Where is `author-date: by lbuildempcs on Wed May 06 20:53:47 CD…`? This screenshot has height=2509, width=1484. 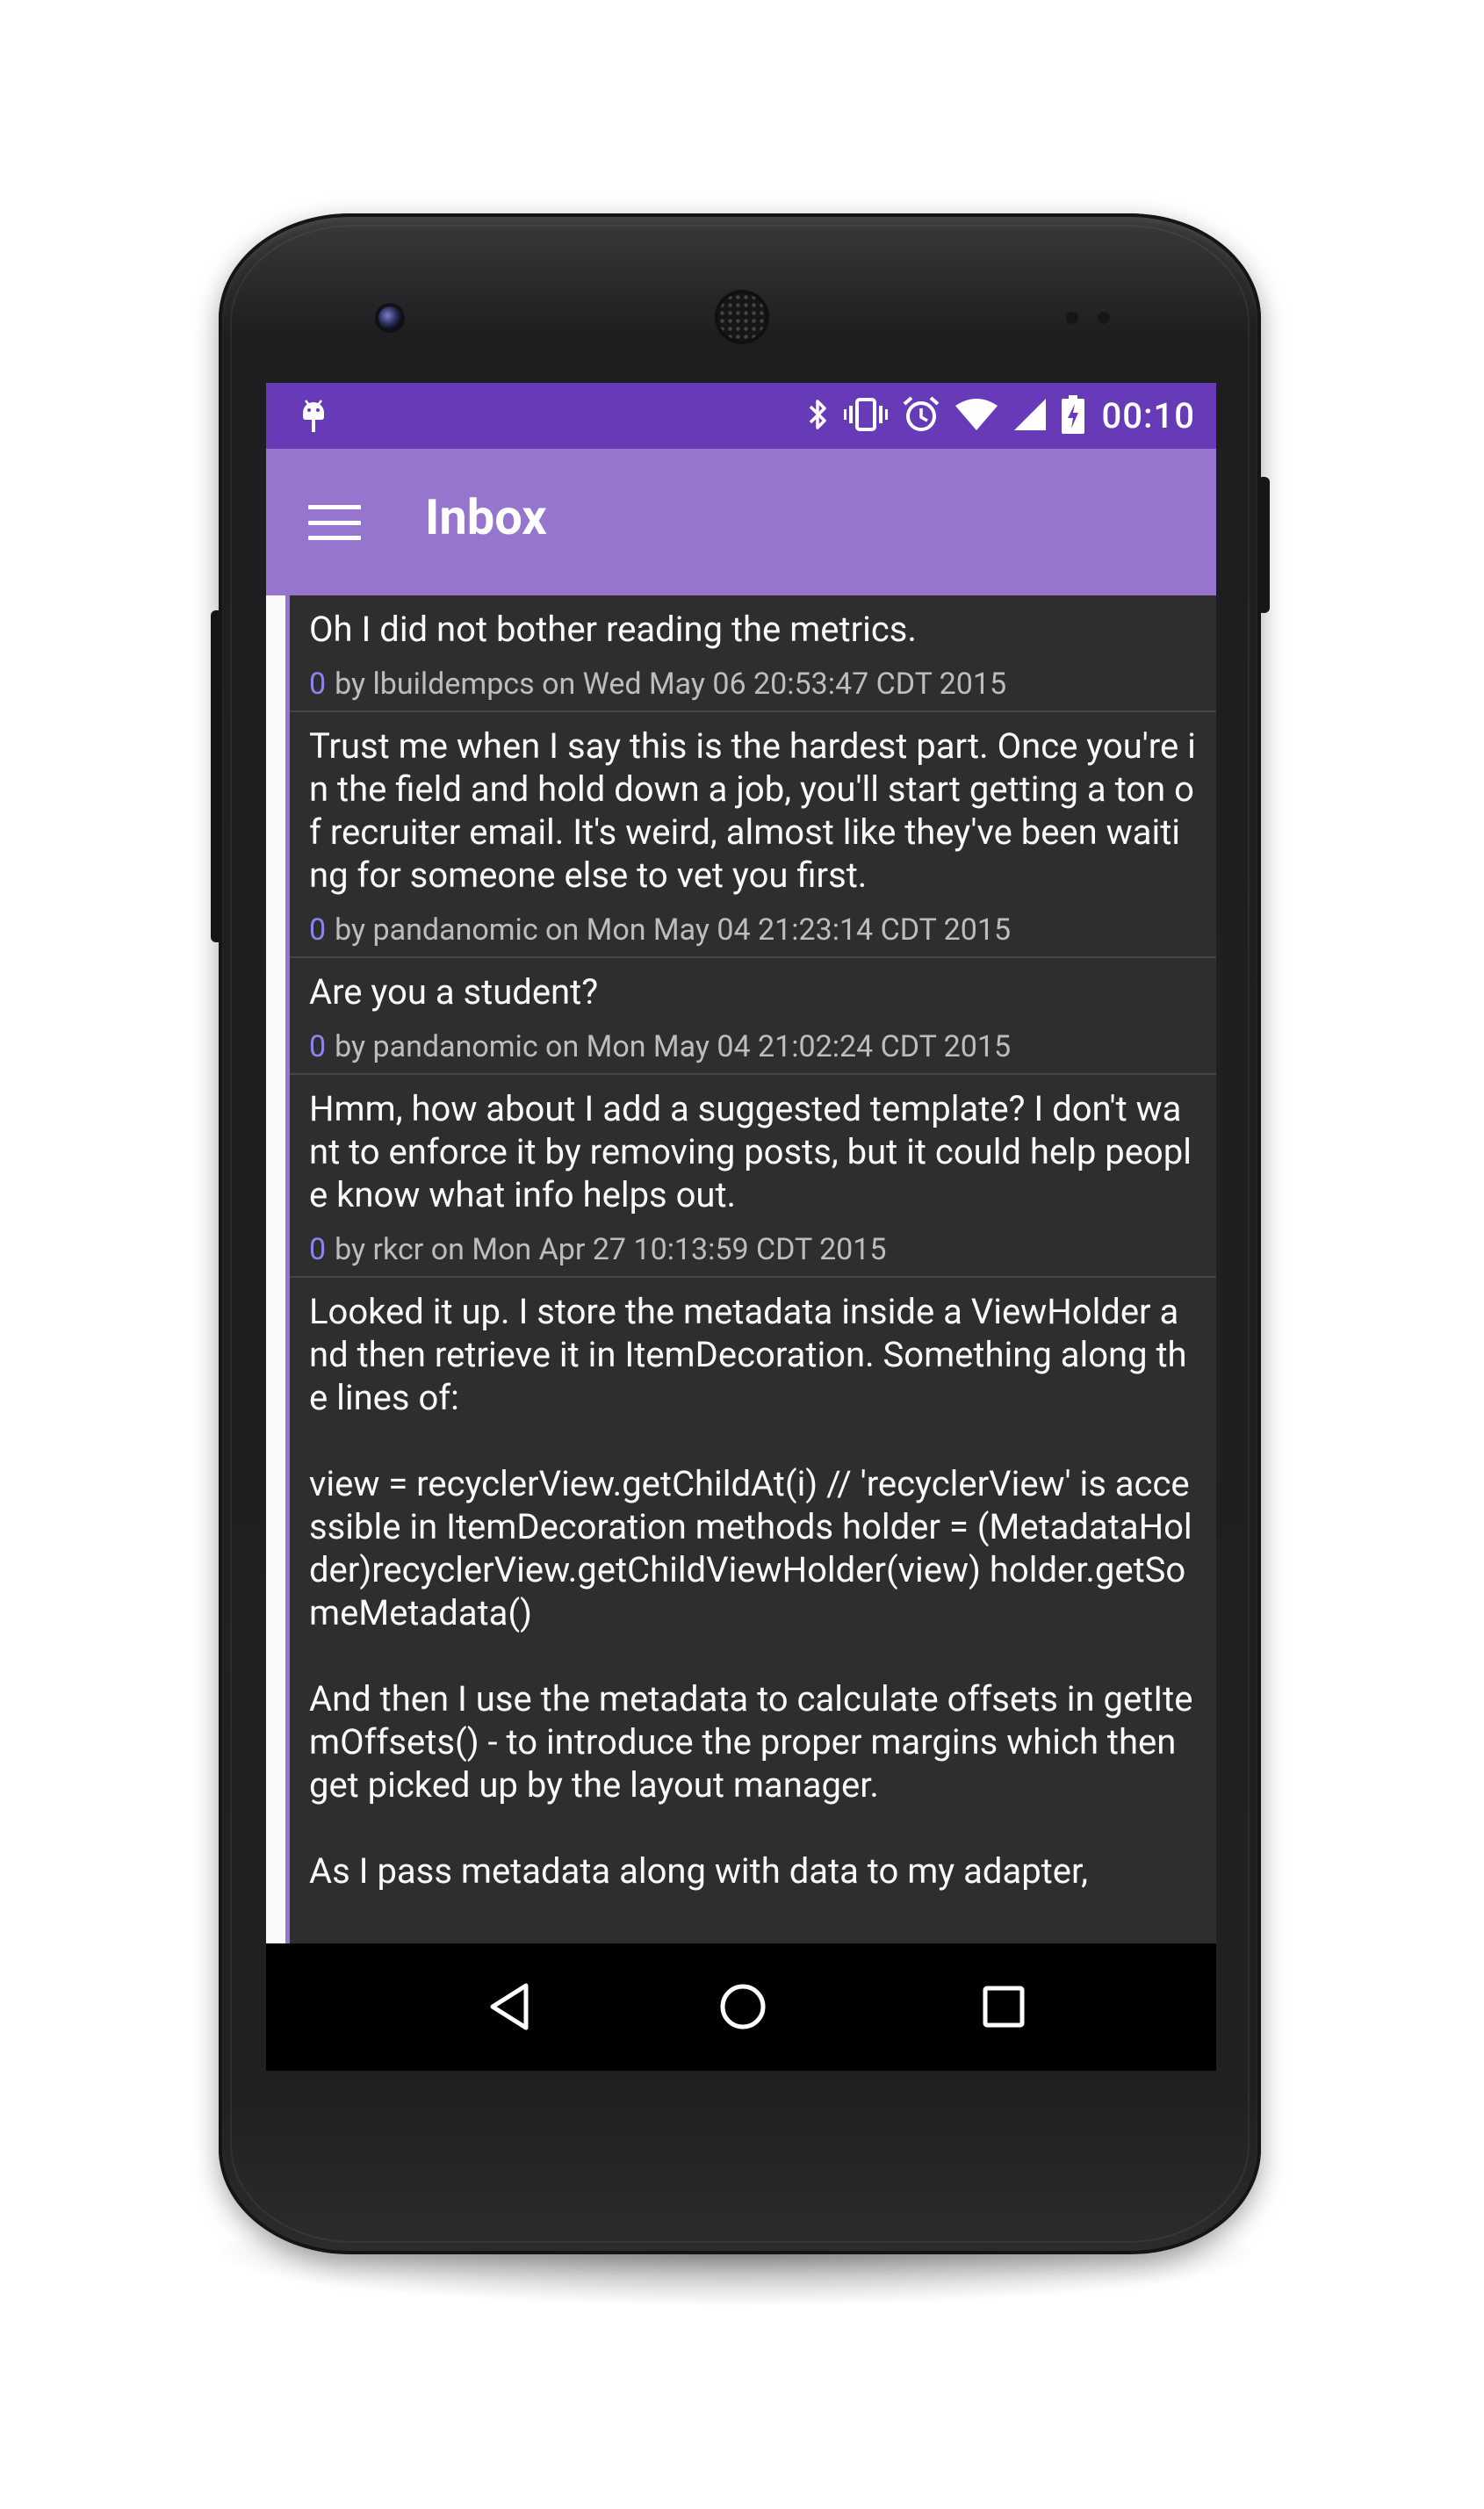
author-date: by lbuildempcs on Wed May 06 20:53:47 CD… is located at coordinates (671, 684).